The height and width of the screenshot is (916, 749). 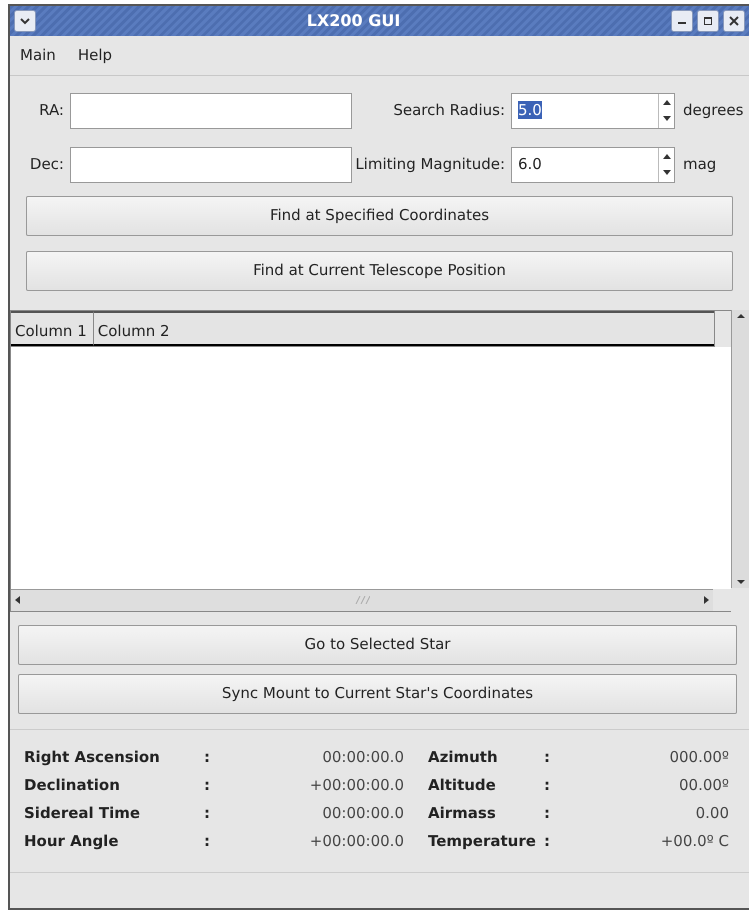 What do you see at coordinates (72, 841) in the screenshot?
I see `status-label: Hour Angle` at bounding box center [72, 841].